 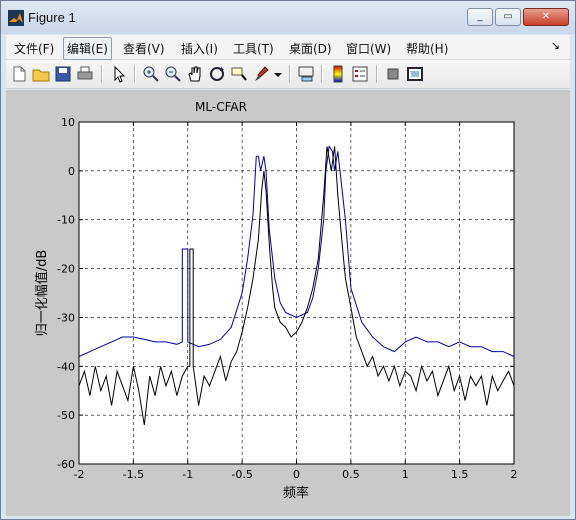 What do you see at coordinates (66, 366) in the screenshot?
I see `y-tick-label: -40` at bounding box center [66, 366].